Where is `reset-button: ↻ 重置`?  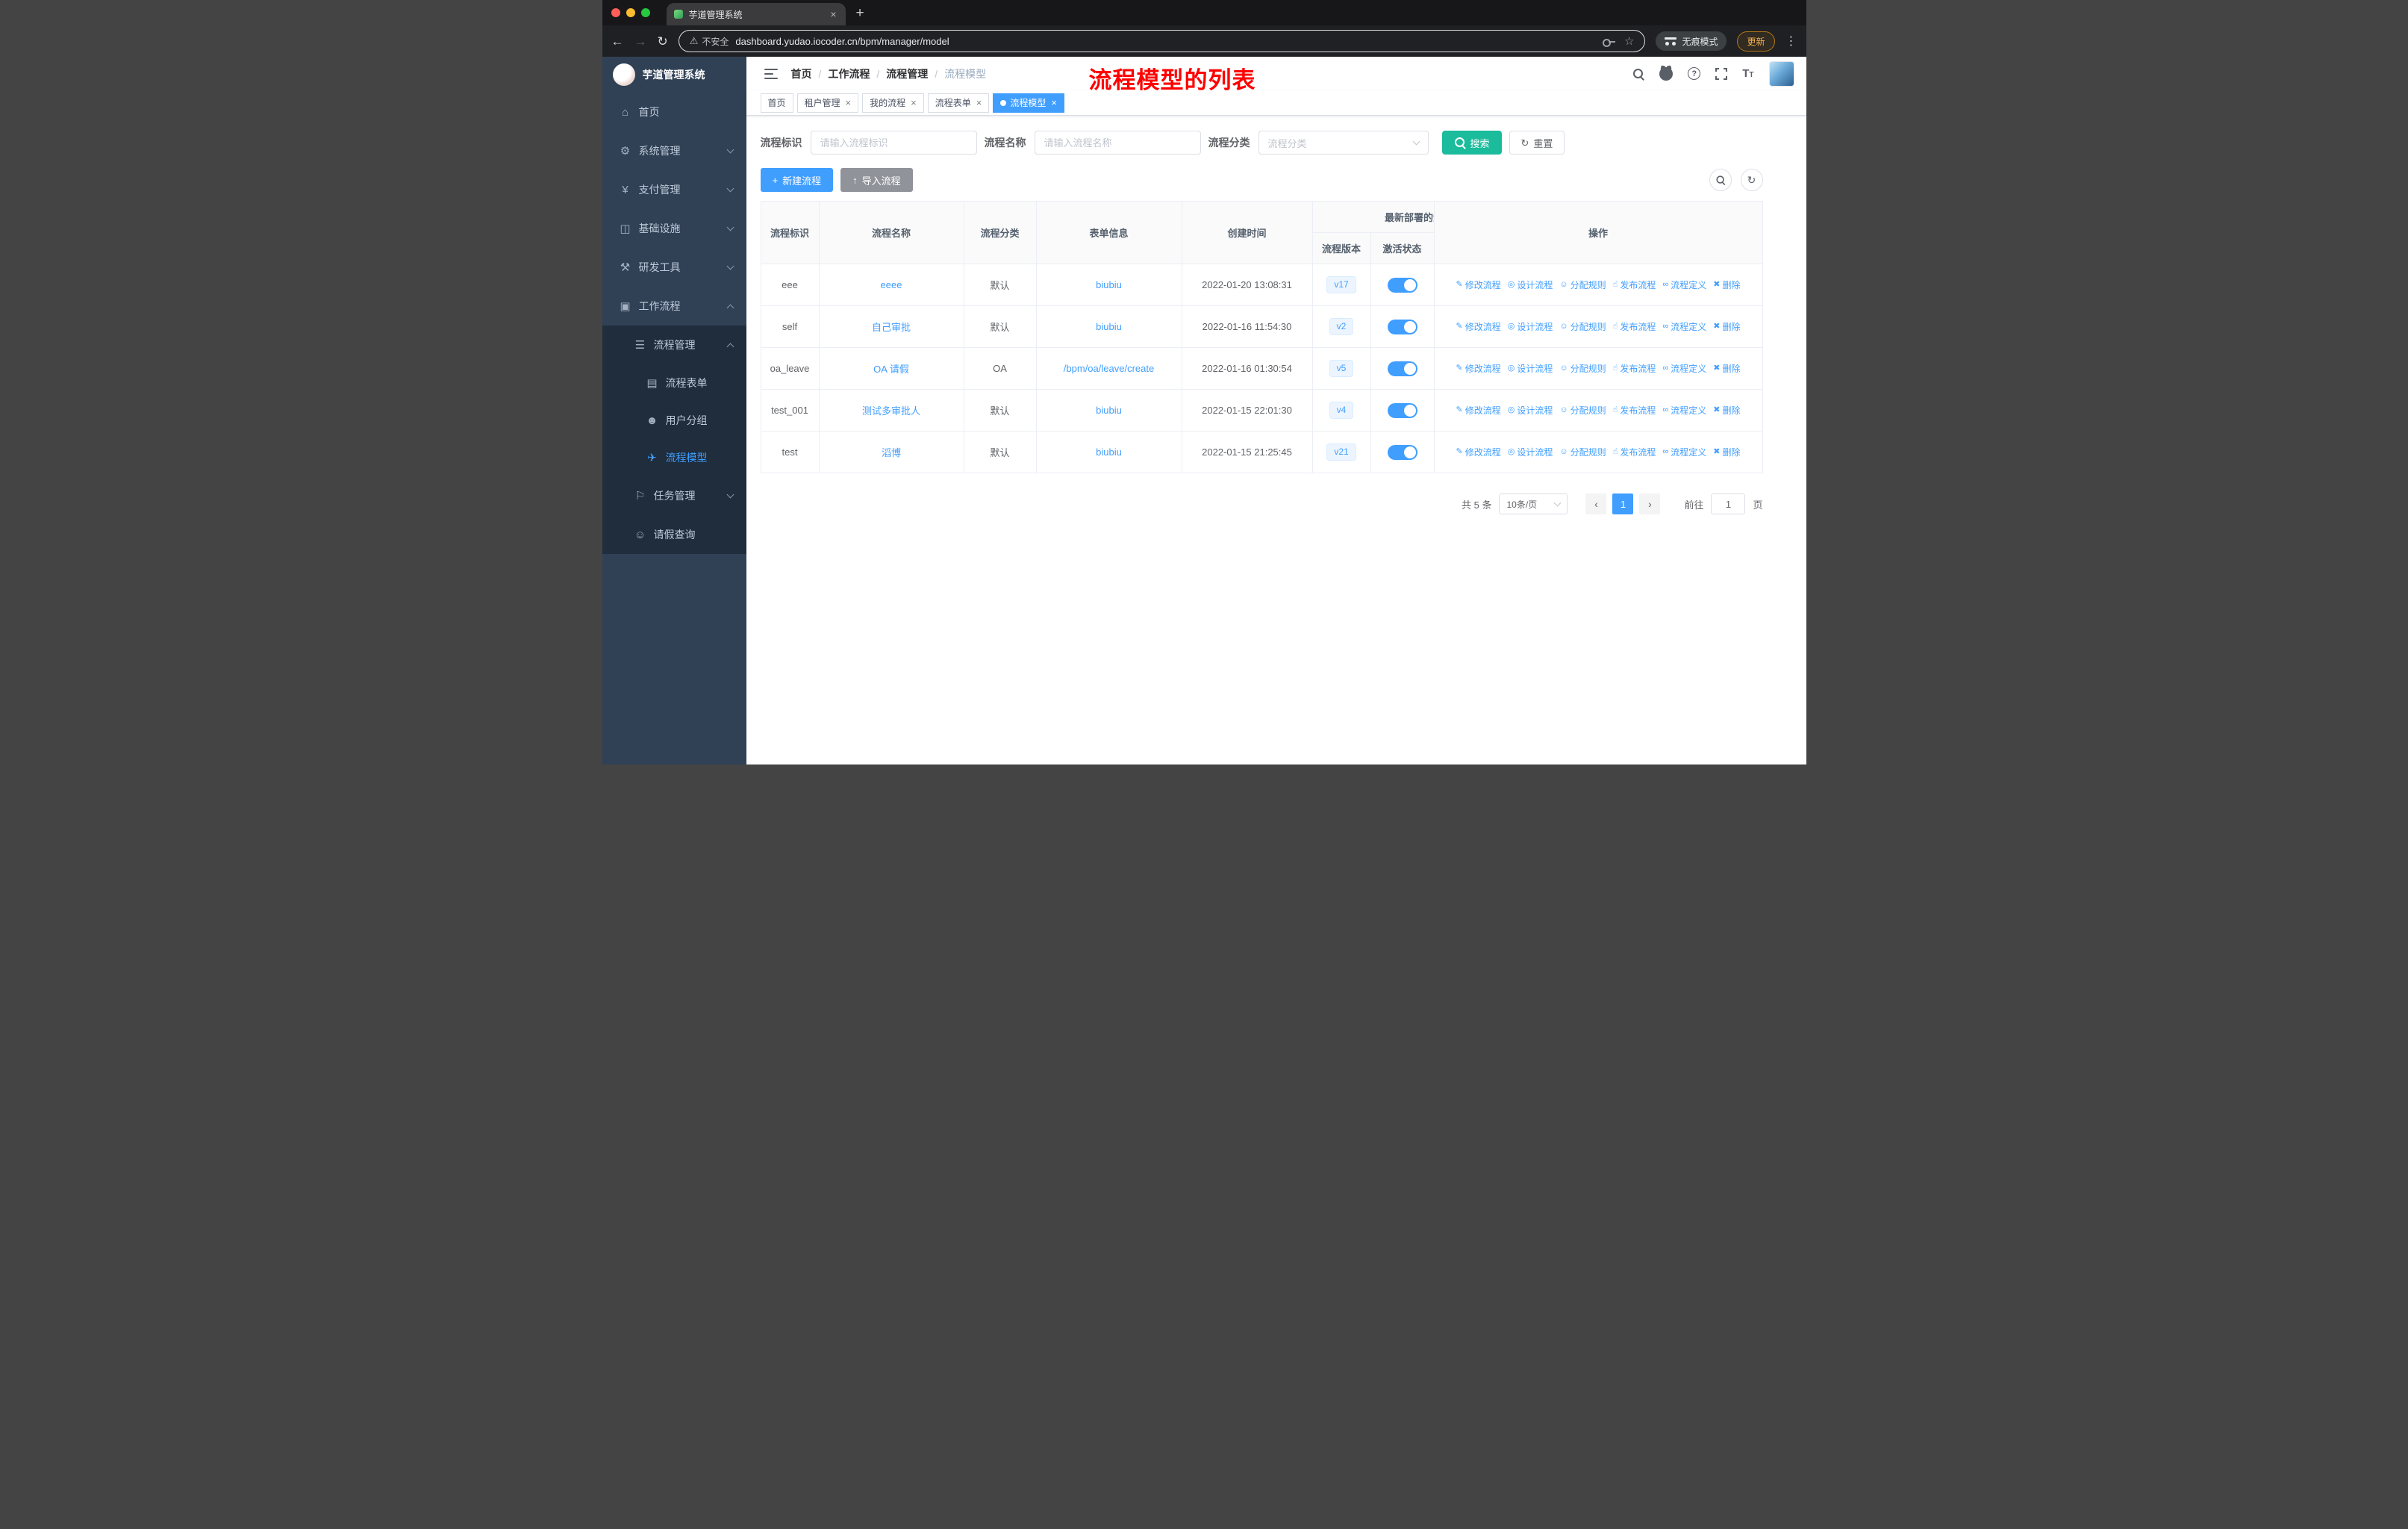
reset-button: ↻ 重置 is located at coordinates (1537, 143).